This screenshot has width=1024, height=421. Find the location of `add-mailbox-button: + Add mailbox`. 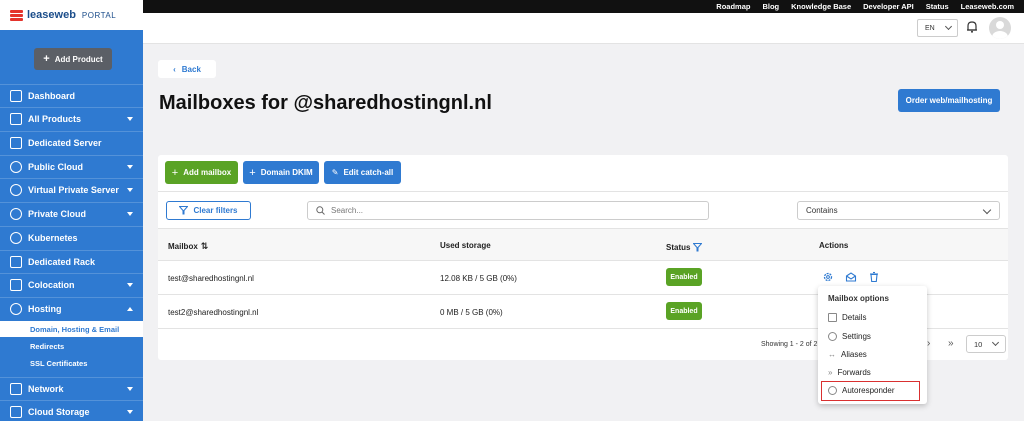

add-mailbox-button: + Add mailbox is located at coordinates (201, 172).